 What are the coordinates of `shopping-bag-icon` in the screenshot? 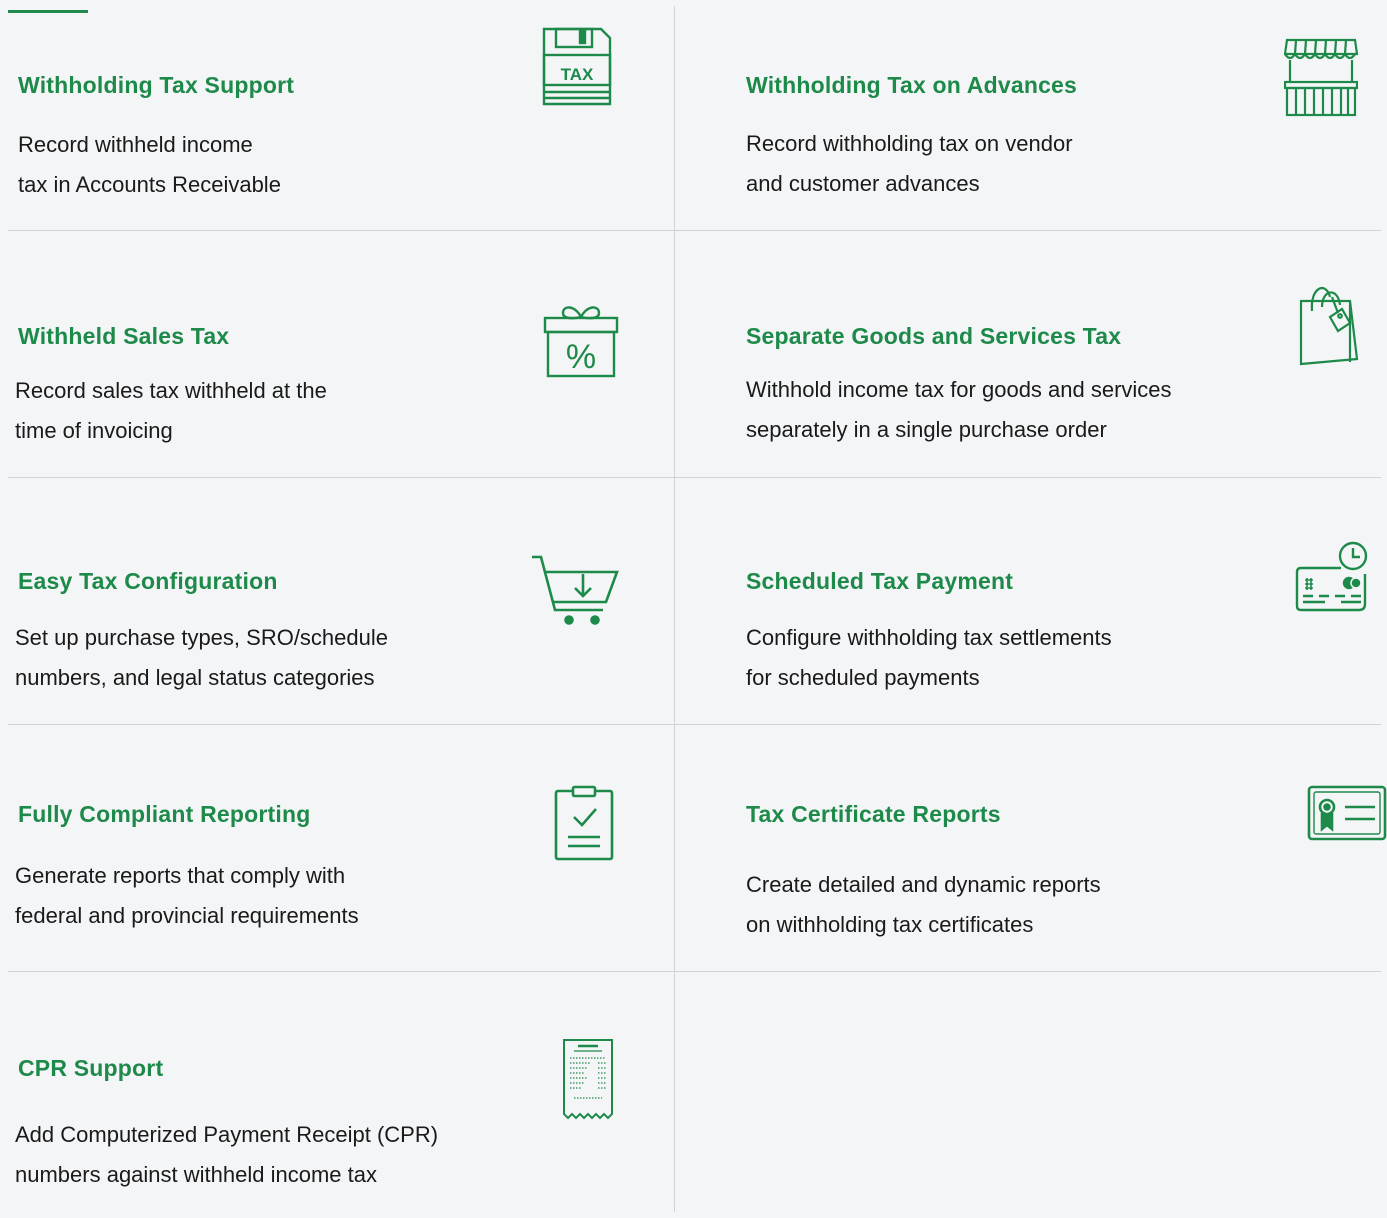 It's located at (1329, 325).